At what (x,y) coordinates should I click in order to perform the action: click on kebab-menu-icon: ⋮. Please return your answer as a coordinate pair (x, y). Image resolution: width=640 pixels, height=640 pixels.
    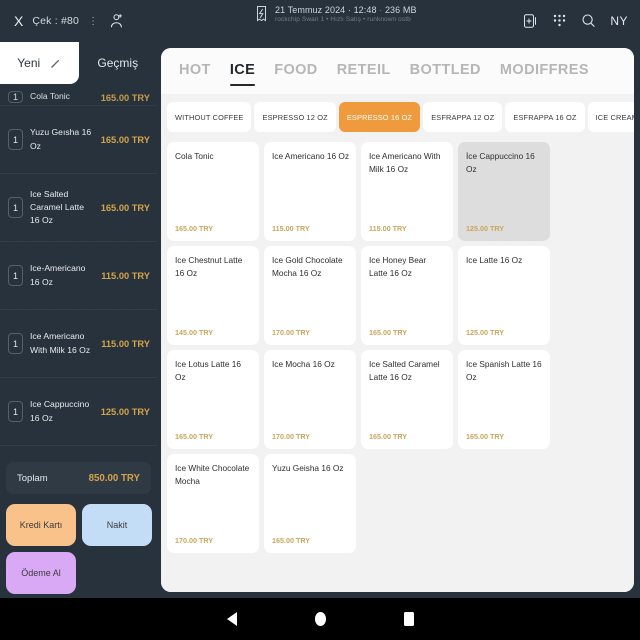
    Looking at the image, I should click on (93, 21).